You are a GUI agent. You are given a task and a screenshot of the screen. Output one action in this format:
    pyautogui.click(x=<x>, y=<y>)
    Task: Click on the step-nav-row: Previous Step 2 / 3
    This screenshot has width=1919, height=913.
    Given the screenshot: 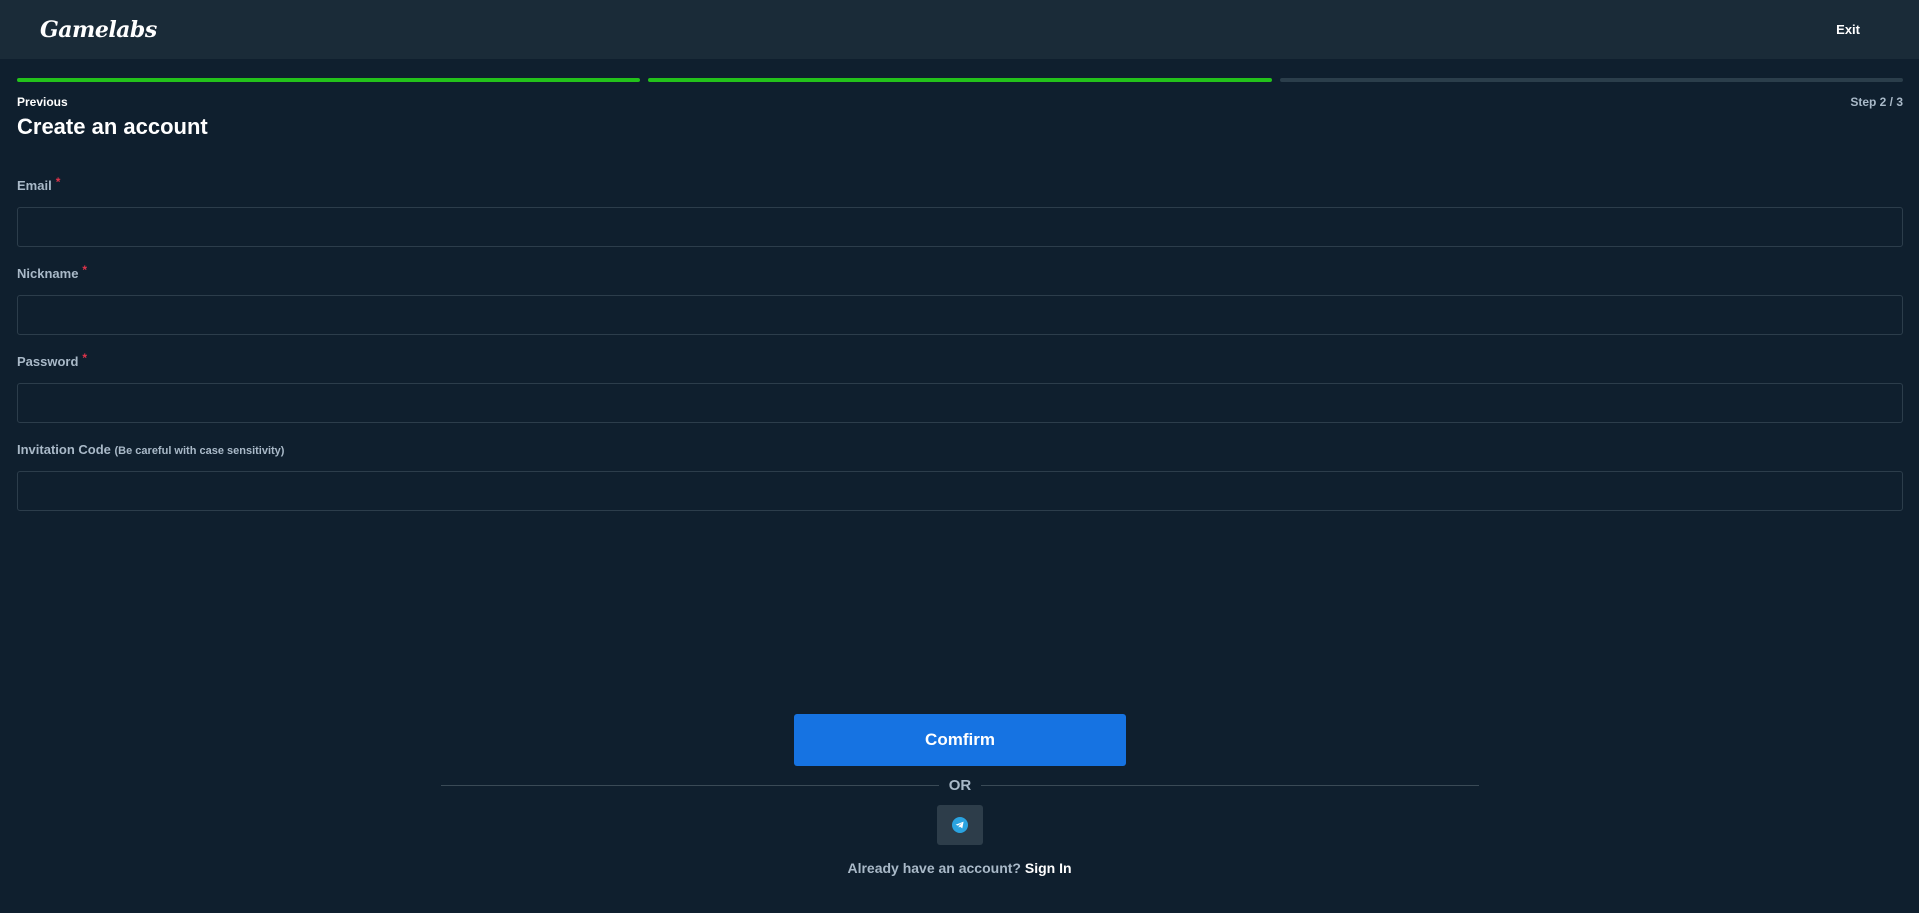 What is the action you would take?
    pyautogui.click(x=960, y=102)
    